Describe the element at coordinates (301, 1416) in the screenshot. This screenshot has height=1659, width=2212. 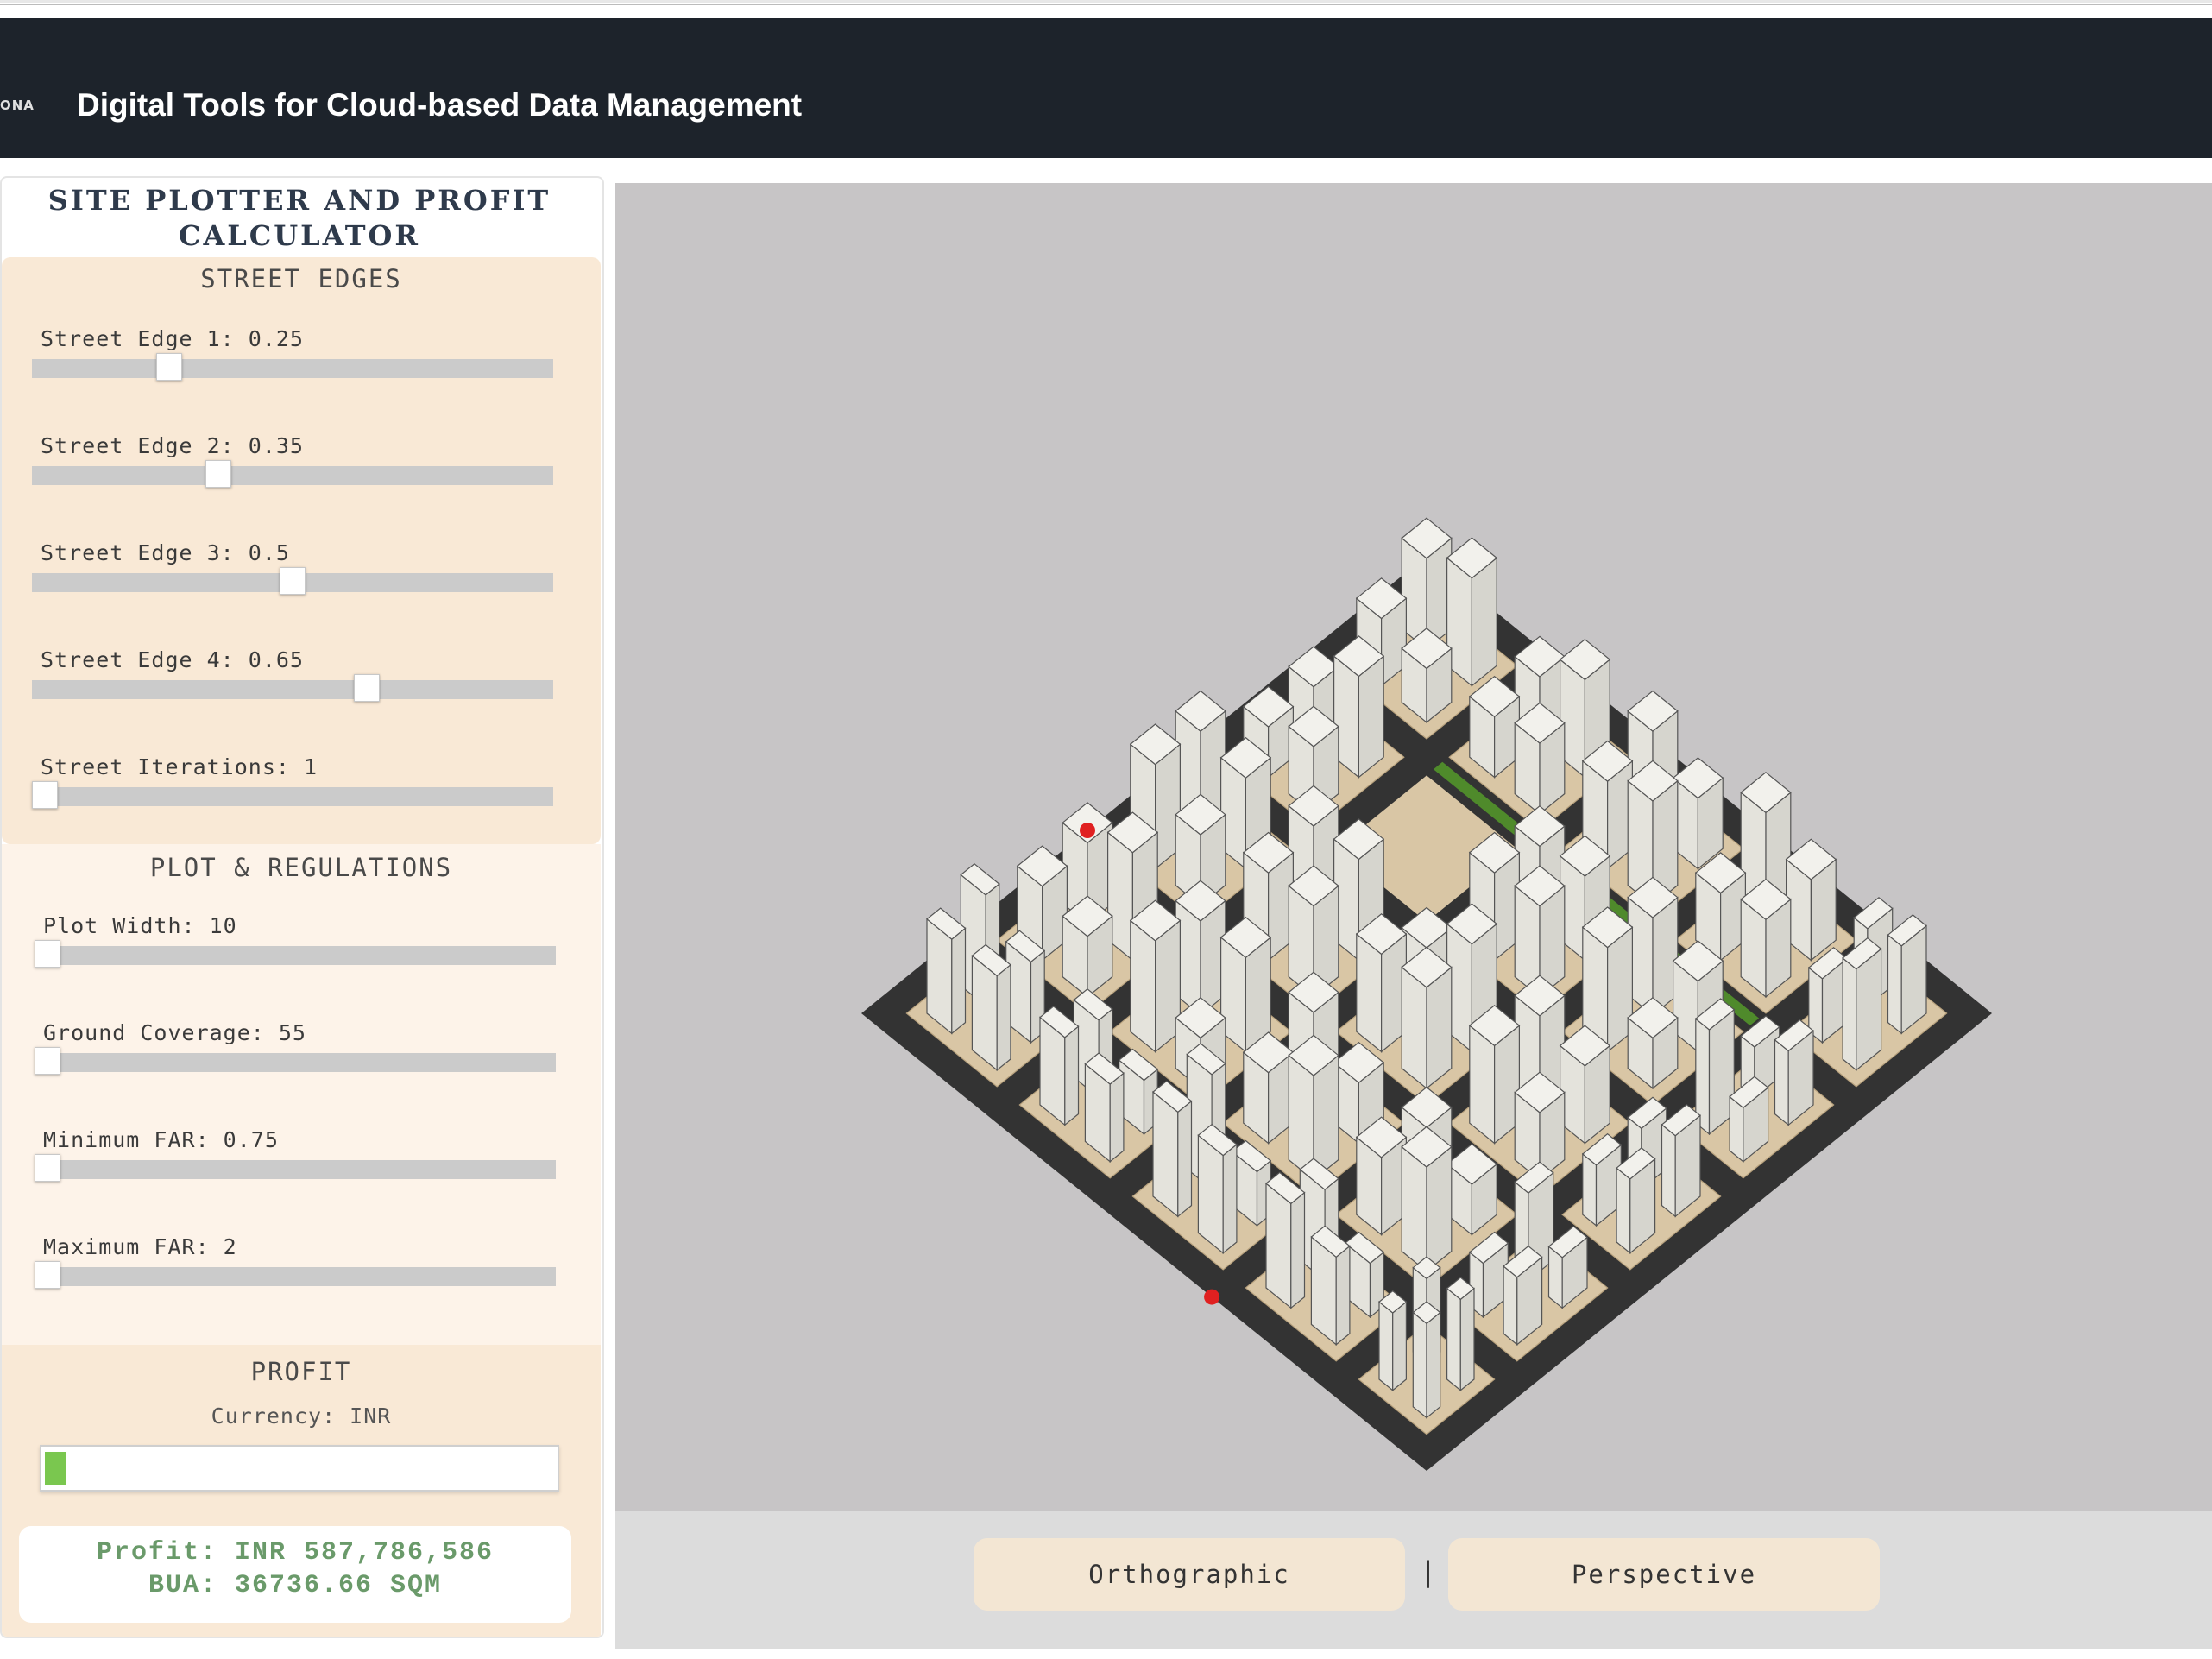
I see `currency-label: Currency: INR` at that location.